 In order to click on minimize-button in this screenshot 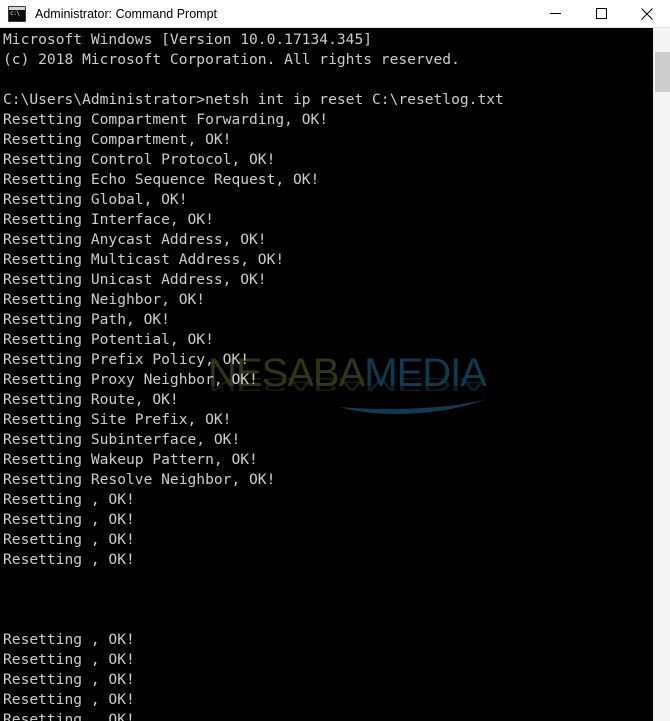, I will do `click(555, 13)`.